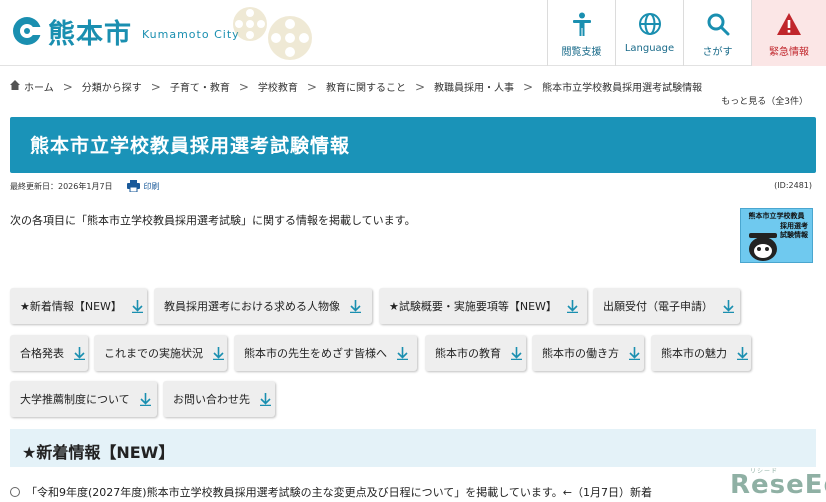 The height and width of the screenshot is (502, 826). I want to click on accessibility-label: 閲覧支援, so click(581, 52).